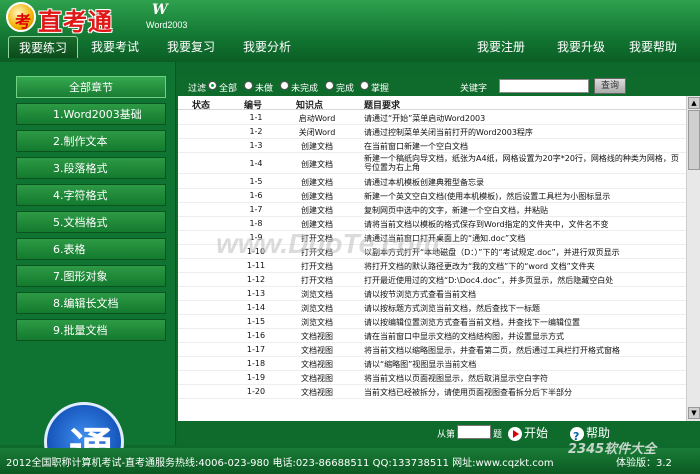  I want to click on radio-undone, so click(248, 85).